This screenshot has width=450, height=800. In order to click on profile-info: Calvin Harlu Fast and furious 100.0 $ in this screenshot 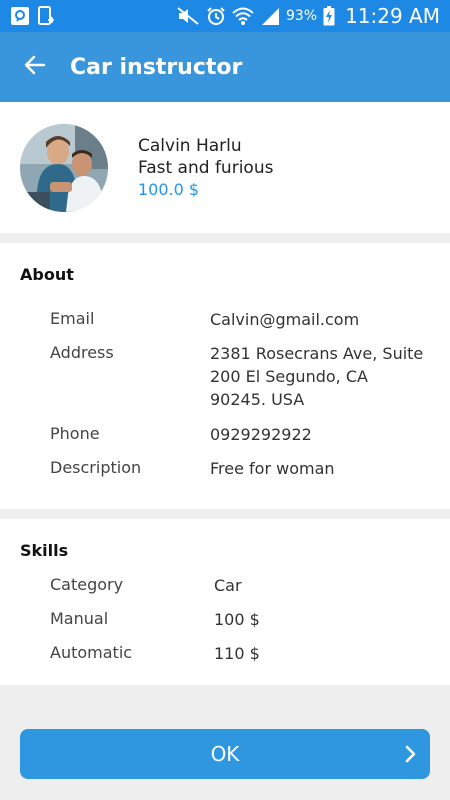, I will do `click(205, 167)`.